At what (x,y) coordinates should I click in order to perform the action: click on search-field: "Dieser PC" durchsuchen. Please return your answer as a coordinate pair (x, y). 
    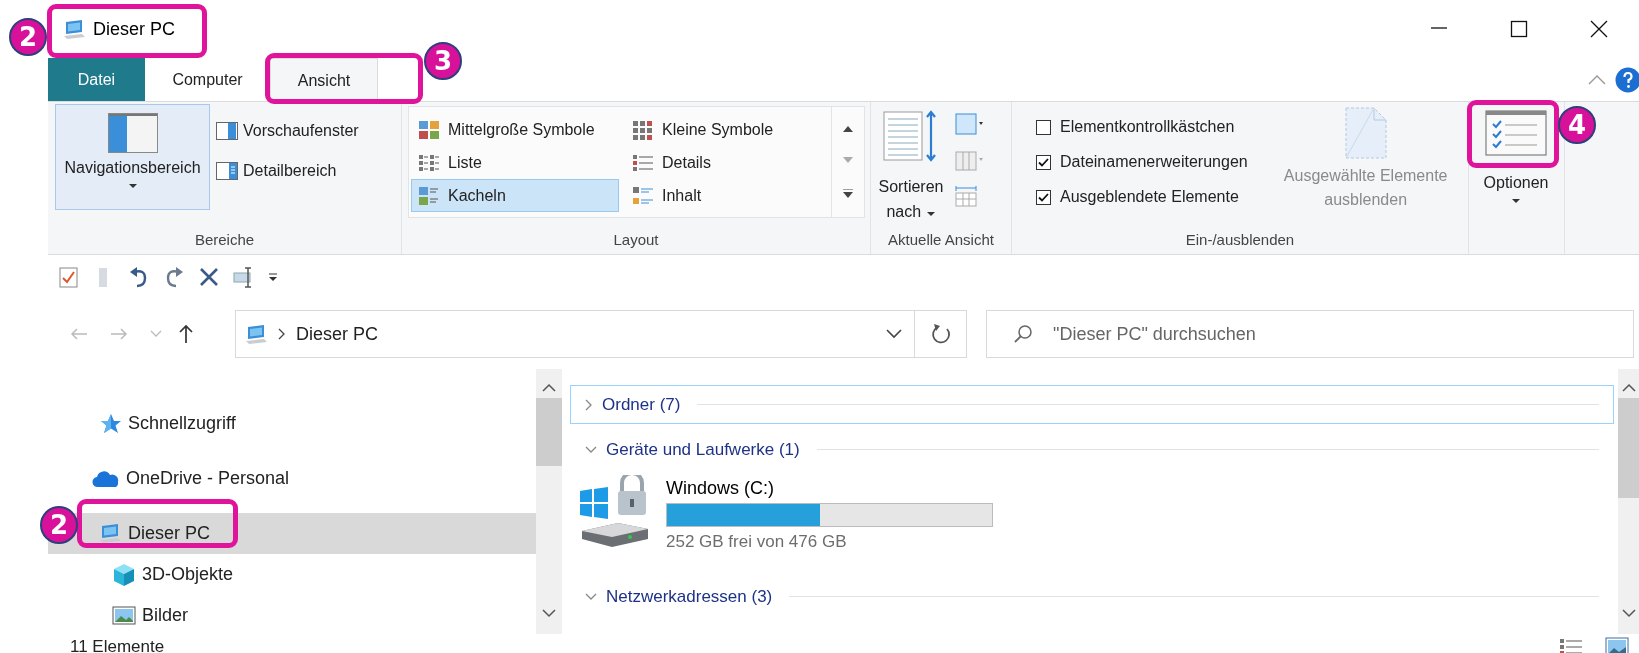
    Looking at the image, I should click on (1310, 334).